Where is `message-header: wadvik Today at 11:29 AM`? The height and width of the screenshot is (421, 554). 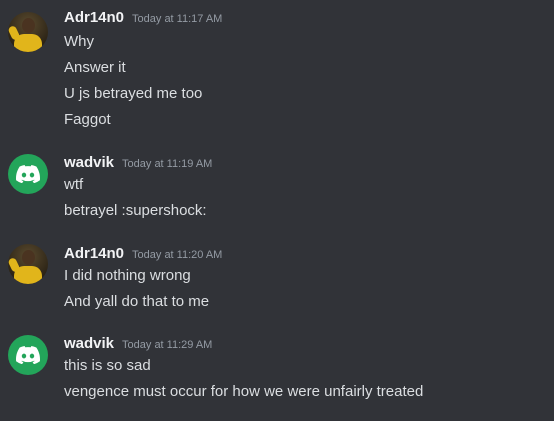 message-header: wadvik Today at 11:29 AM is located at coordinates (138, 345).